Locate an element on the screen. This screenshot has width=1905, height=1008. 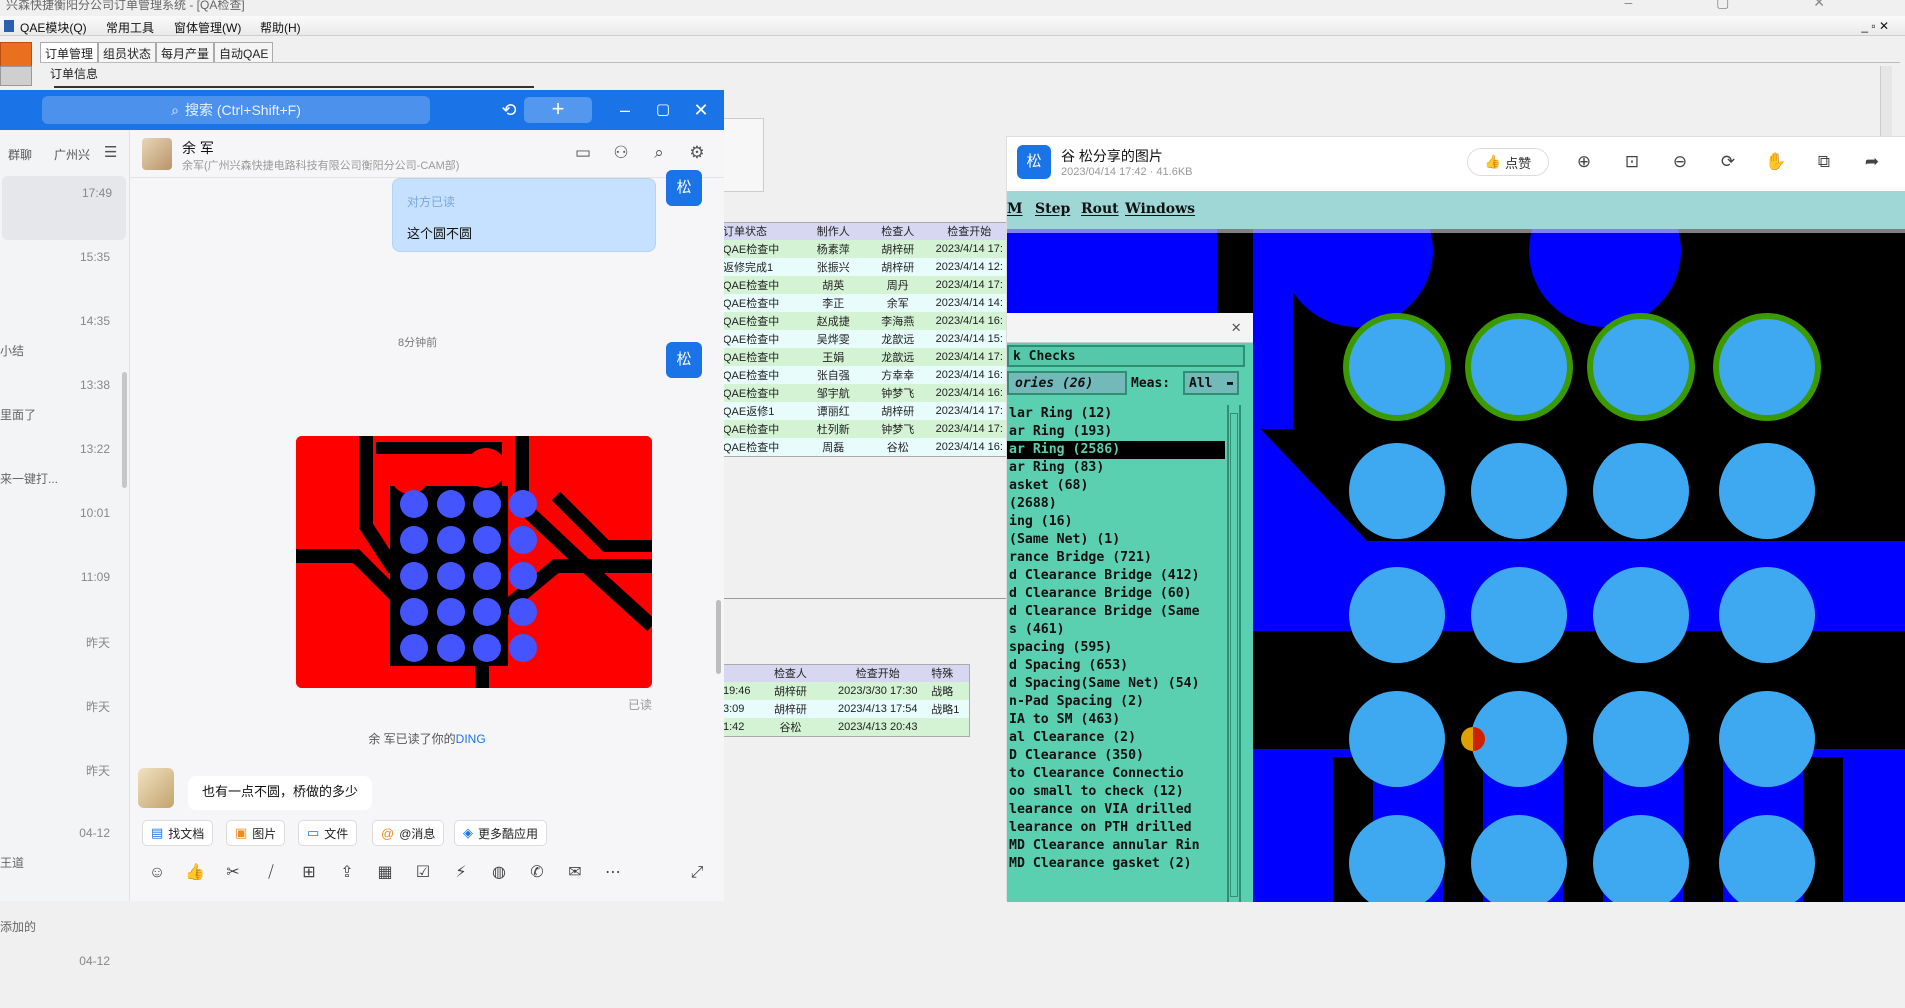
col-order-status: 订单状态 is located at coordinates (761, 231).